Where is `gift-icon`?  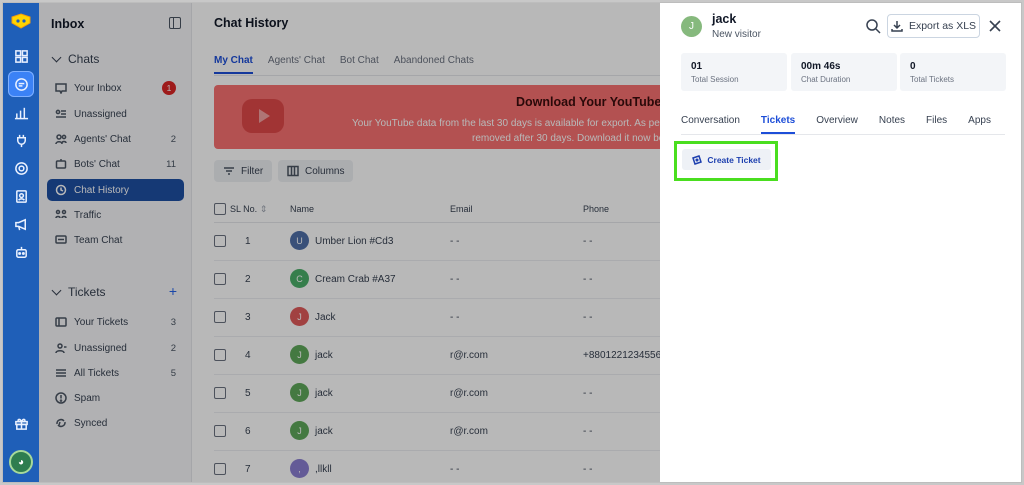
gift-icon is located at coordinates (21, 423).